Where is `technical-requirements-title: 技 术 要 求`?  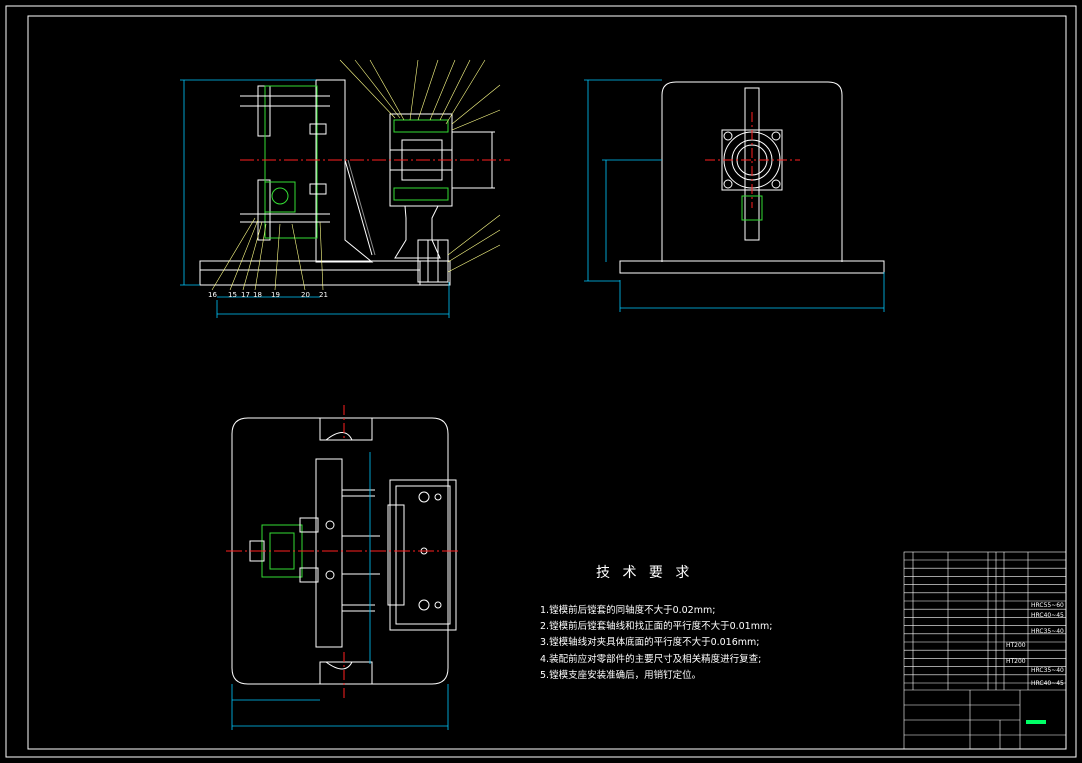
technical-requirements-title: 技 术 要 求 is located at coordinates (645, 573).